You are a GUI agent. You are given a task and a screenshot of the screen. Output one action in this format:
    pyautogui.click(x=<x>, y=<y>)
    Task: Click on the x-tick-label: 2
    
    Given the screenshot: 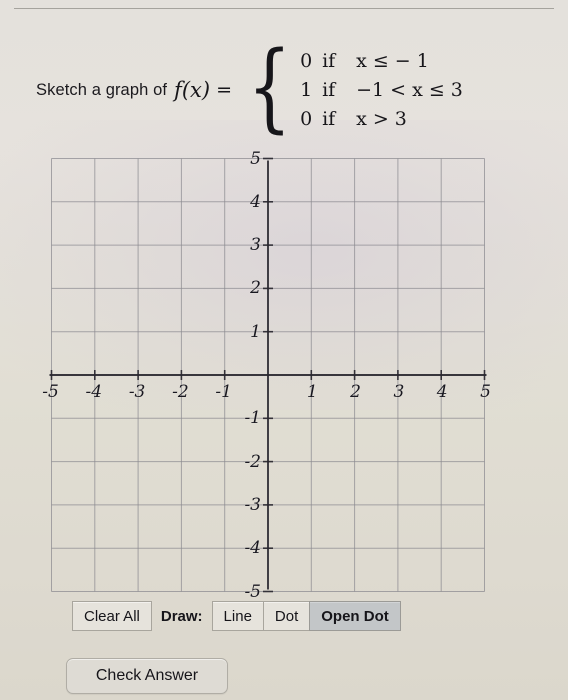 What is the action you would take?
    pyautogui.click(x=356, y=392)
    